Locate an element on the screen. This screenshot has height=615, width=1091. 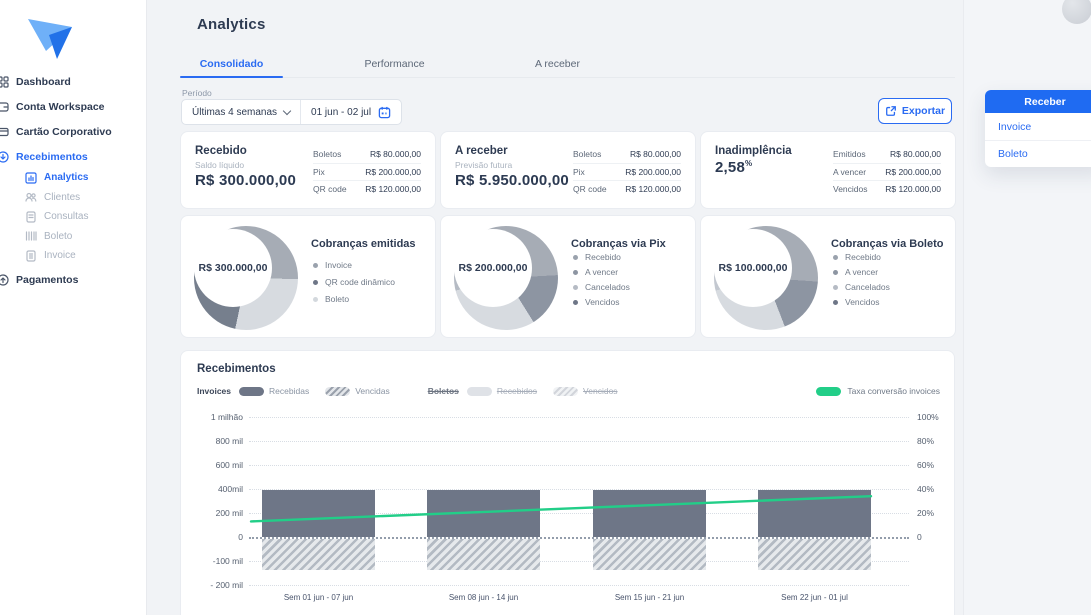
stat-row: QR code R$ 120.000,00 is located at coordinates (627, 189).